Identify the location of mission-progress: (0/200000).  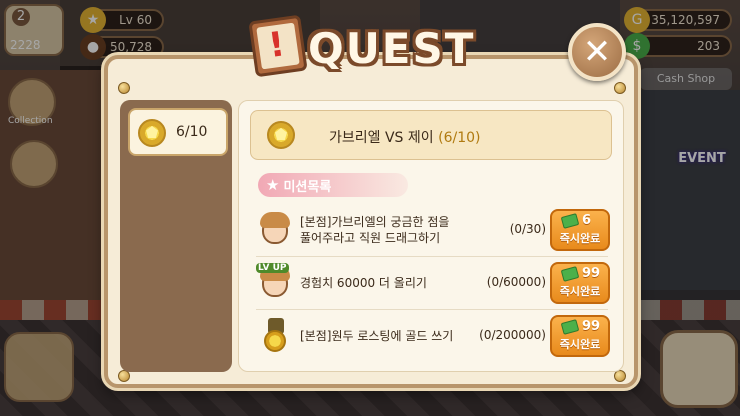
(512, 335).